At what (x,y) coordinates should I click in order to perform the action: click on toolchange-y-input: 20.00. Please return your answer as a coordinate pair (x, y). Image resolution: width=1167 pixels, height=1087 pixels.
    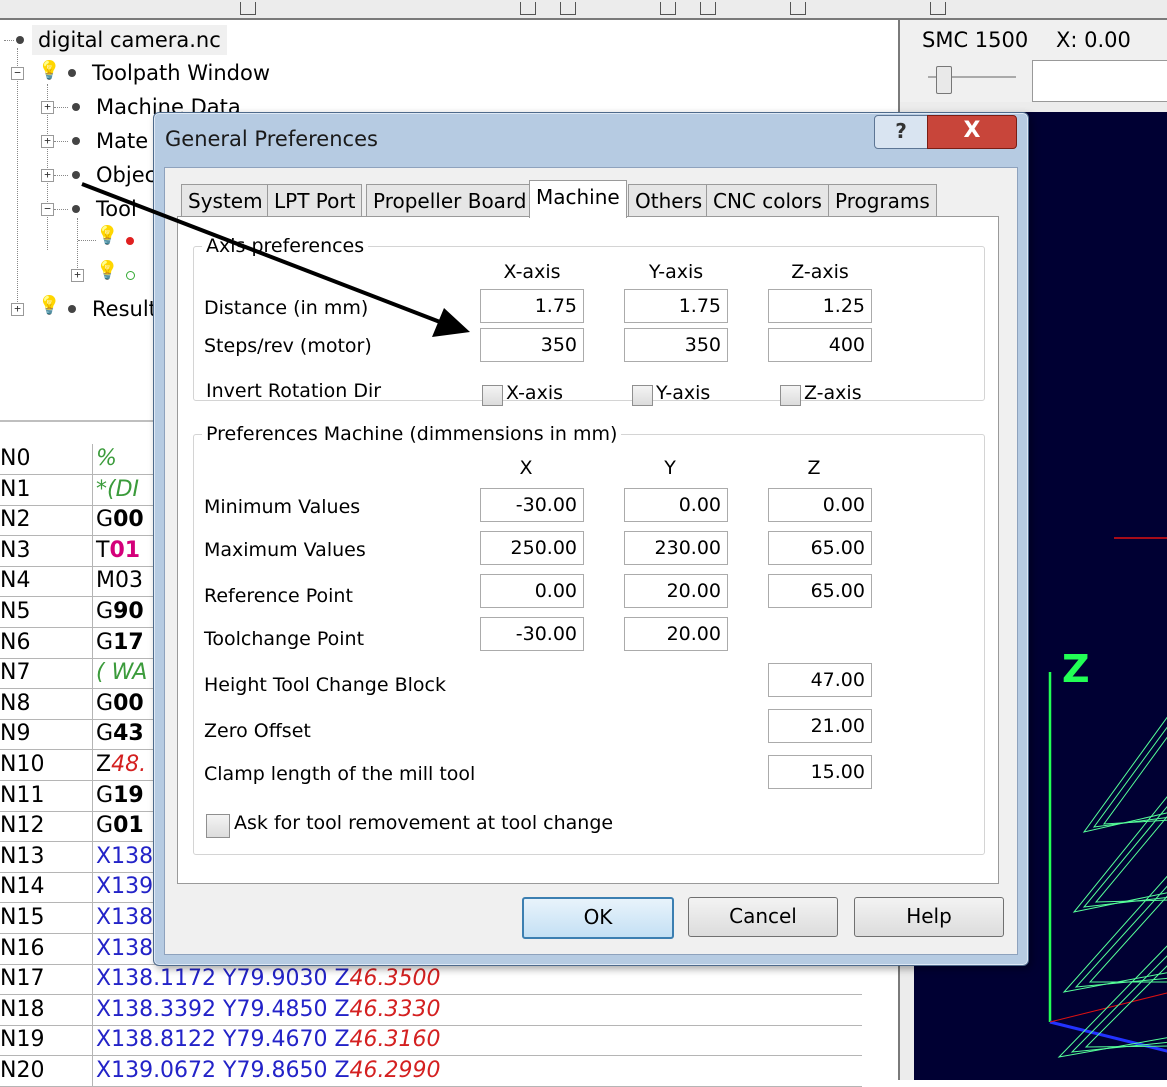
    Looking at the image, I should click on (676, 634).